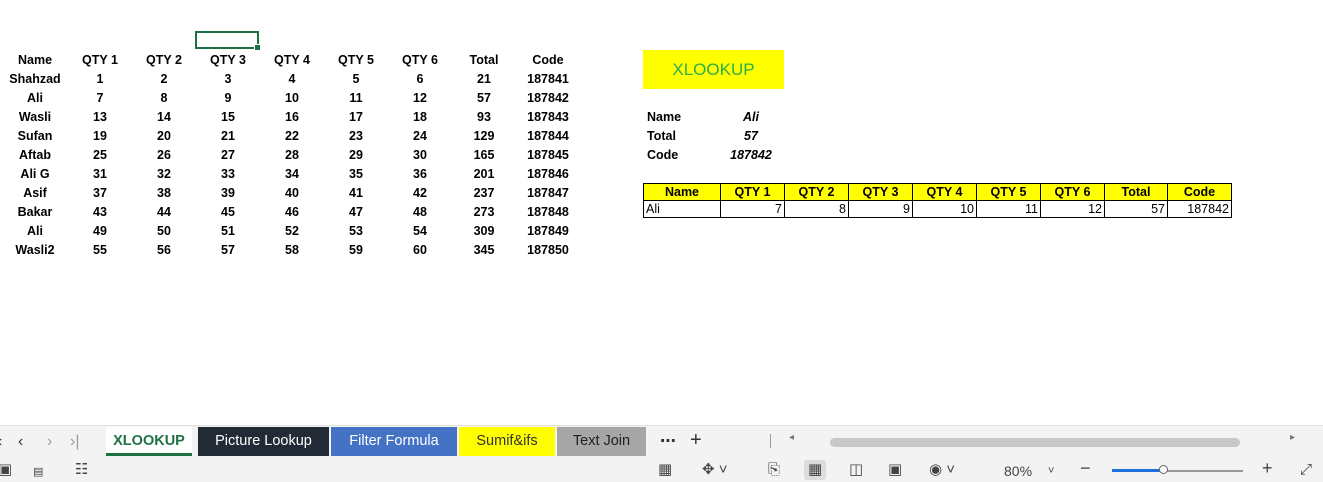 The width and height of the screenshot is (1323, 482). Describe the element at coordinates (665, 470) in the screenshot. I see `table-view-icon: ▦` at that location.